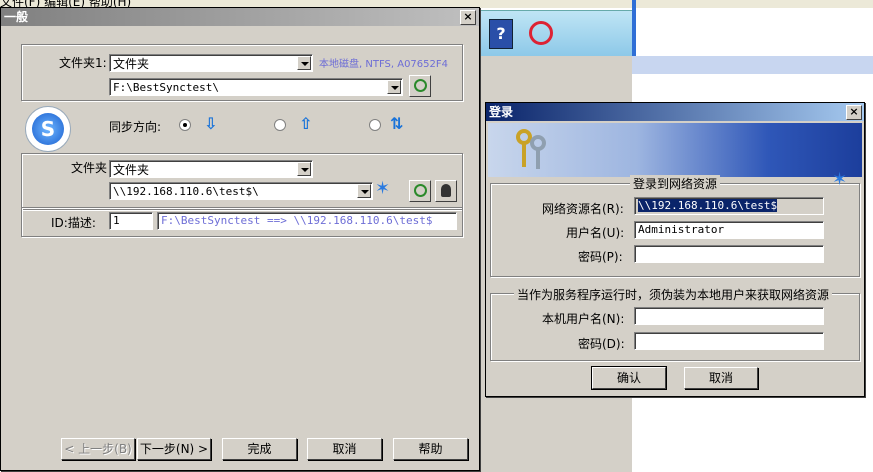 This screenshot has width=873, height=472. I want to click on background-toolbar: ?, so click(557, 34).